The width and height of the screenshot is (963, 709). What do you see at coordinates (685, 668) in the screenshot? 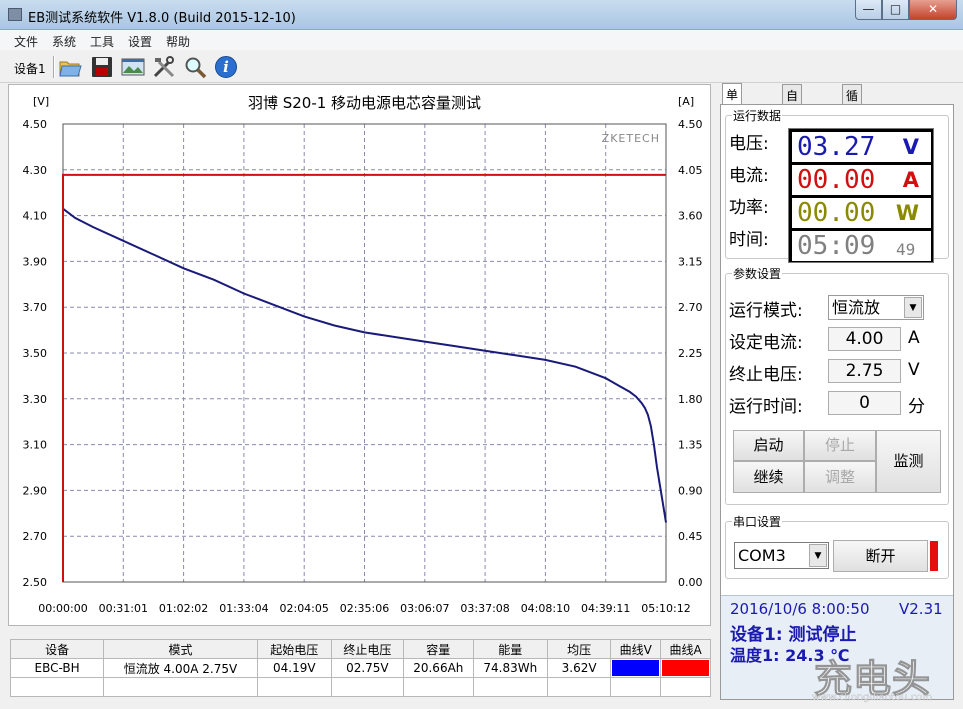
I see `curve-a-color` at bounding box center [685, 668].